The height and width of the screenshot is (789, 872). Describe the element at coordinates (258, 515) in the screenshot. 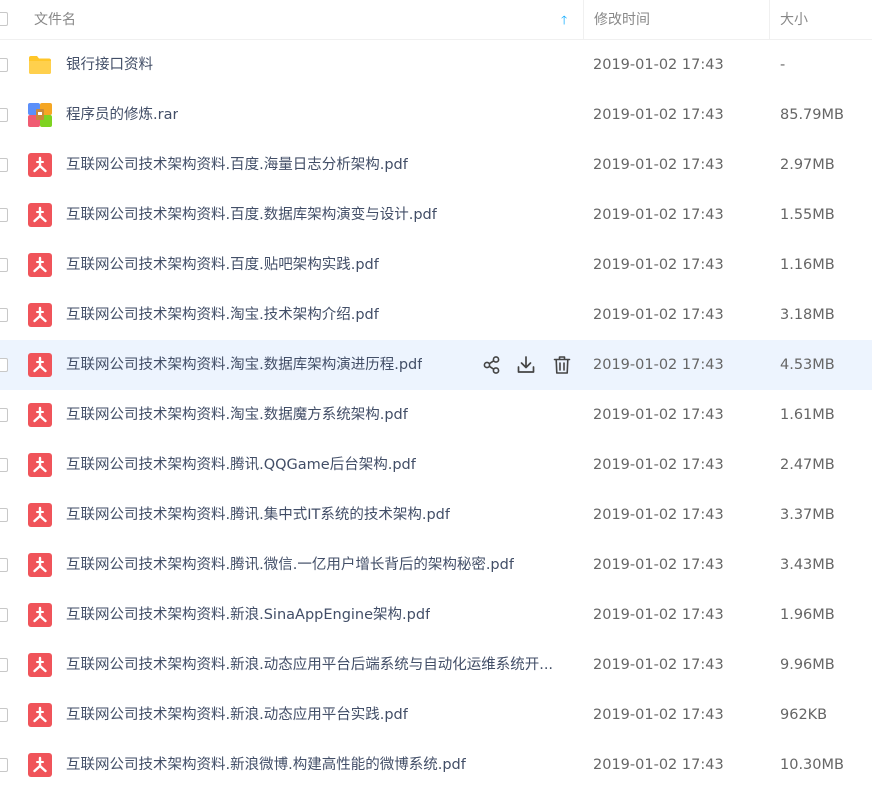

I see `file-name-link: 互联网公司技术架构资料.腾讯.集中式IT系统的技术架构.pdf` at that location.